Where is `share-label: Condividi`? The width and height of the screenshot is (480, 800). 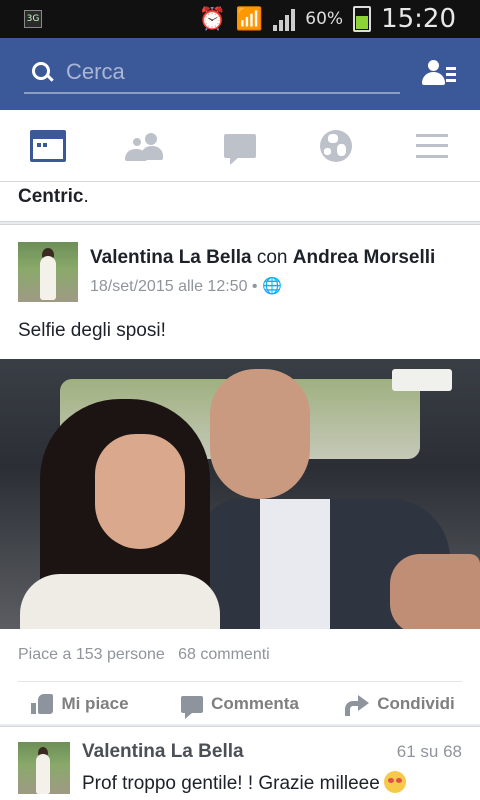
share-label: Condividi is located at coordinates (416, 703).